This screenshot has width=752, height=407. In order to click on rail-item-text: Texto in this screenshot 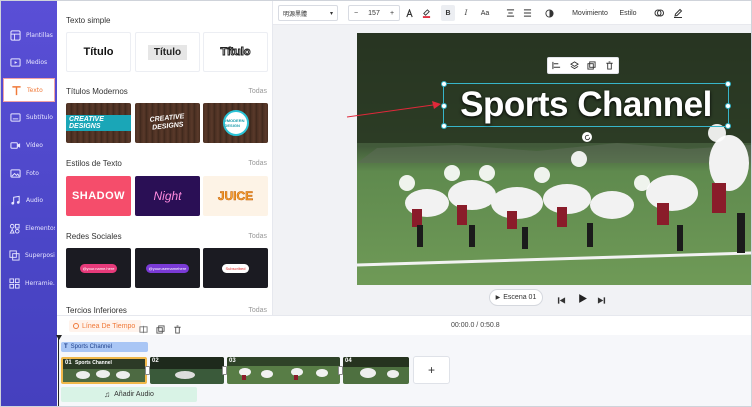, I will do `click(29, 90)`.